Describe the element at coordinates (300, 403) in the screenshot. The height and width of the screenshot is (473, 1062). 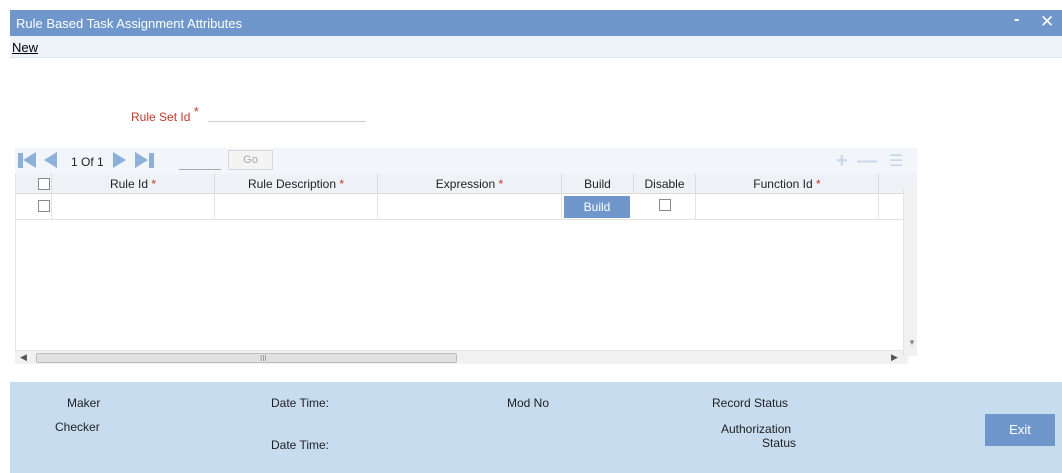
I see `maker-date-time-label: Date Time:` at that location.